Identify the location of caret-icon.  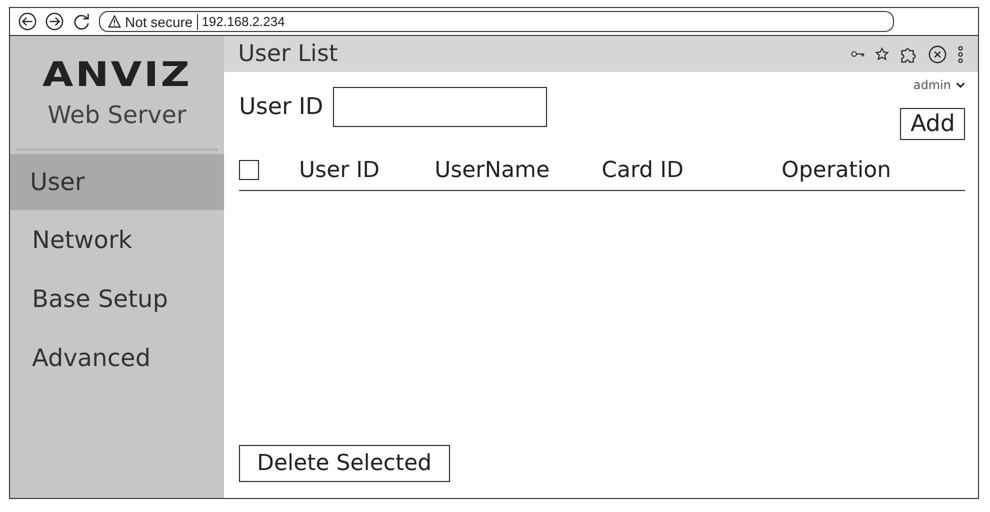
(960, 85).